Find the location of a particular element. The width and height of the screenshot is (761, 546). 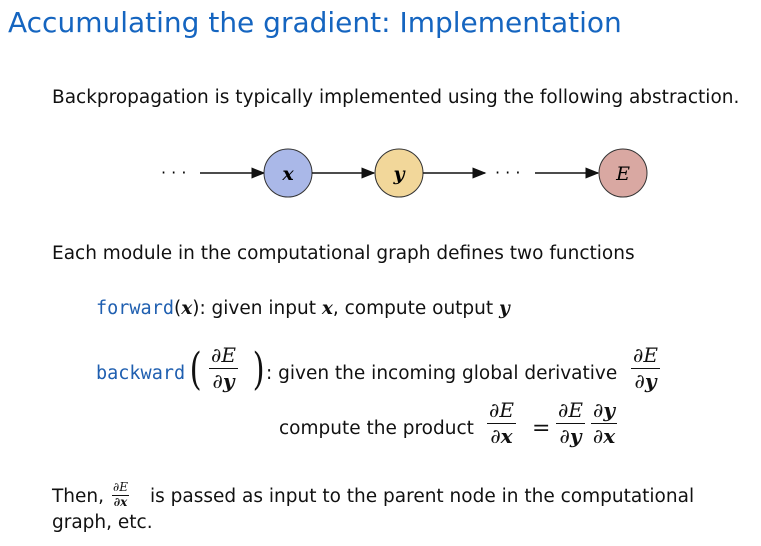

product-rhs1-num: ∂E is located at coordinates (570, 411).